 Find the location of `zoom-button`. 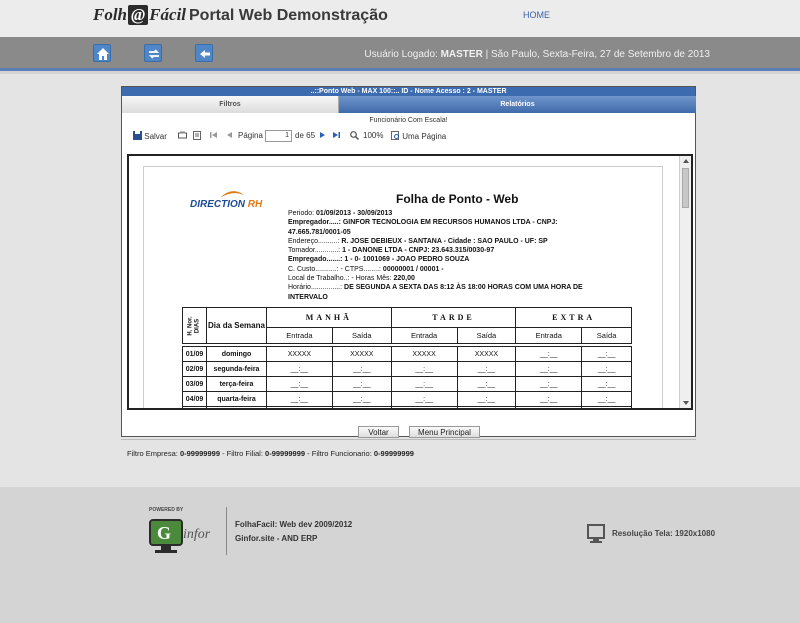

zoom-button is located at coordinates (355, 136).